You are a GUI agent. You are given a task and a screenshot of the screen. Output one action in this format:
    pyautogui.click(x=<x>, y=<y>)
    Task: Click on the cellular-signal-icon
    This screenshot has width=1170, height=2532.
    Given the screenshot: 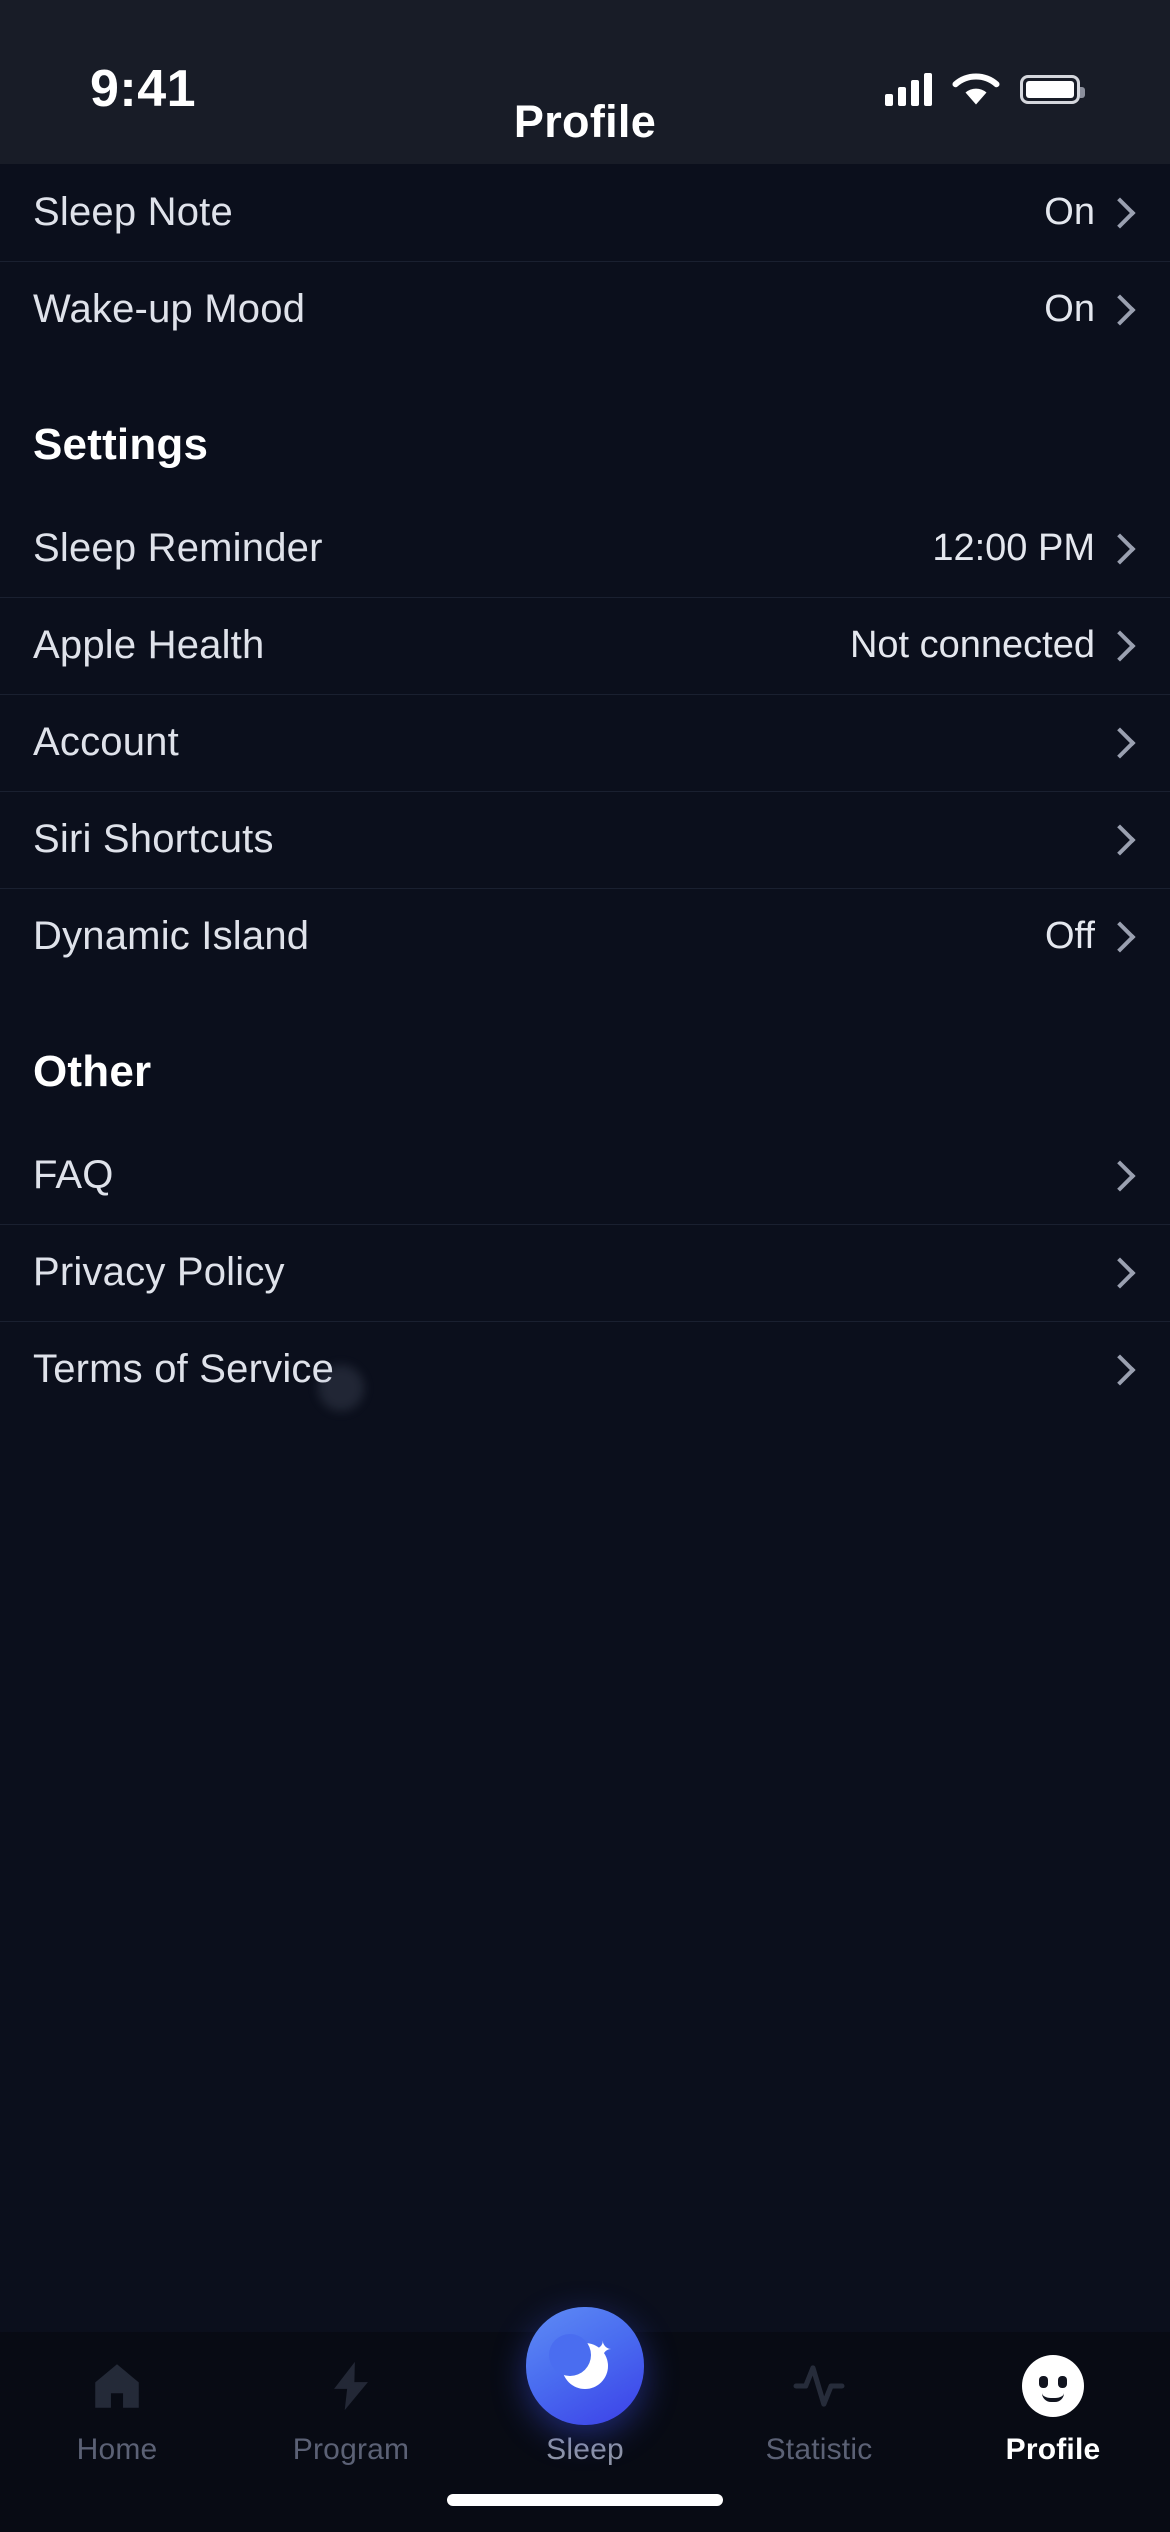 What is the action you would take?
    pyautogui.click(x=908, y=89)
    